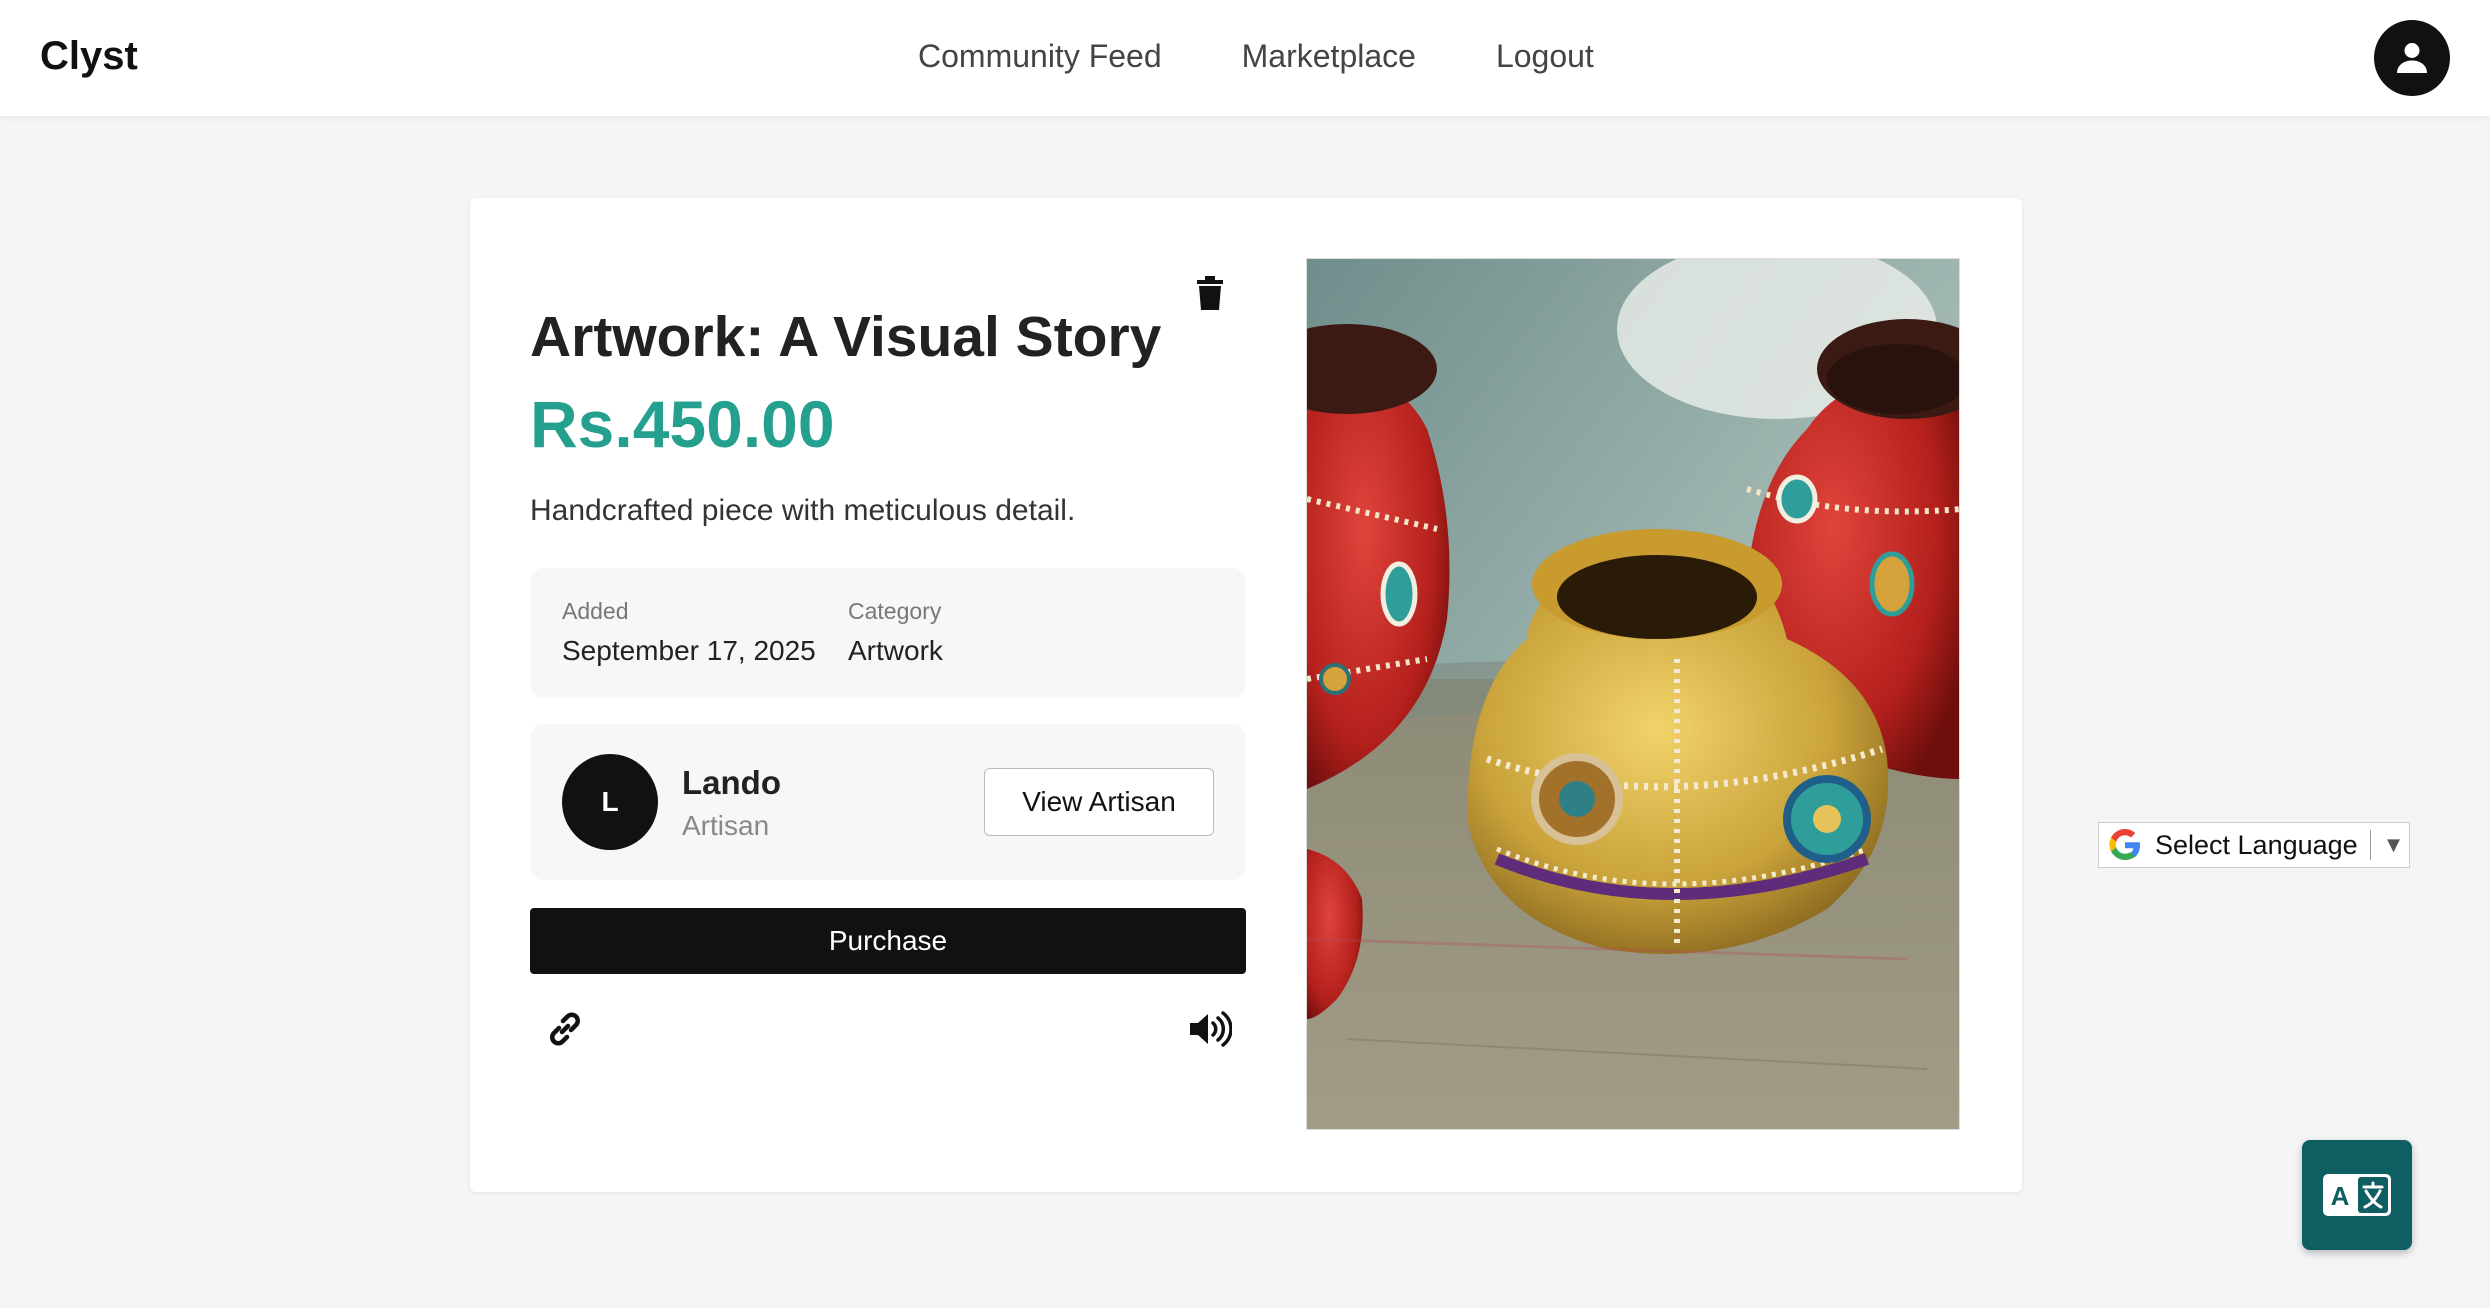  What do you see at coordinates (731, 782) in the screenshot?
I see `artisan-name: Lando` at bounding box center [731, 782].